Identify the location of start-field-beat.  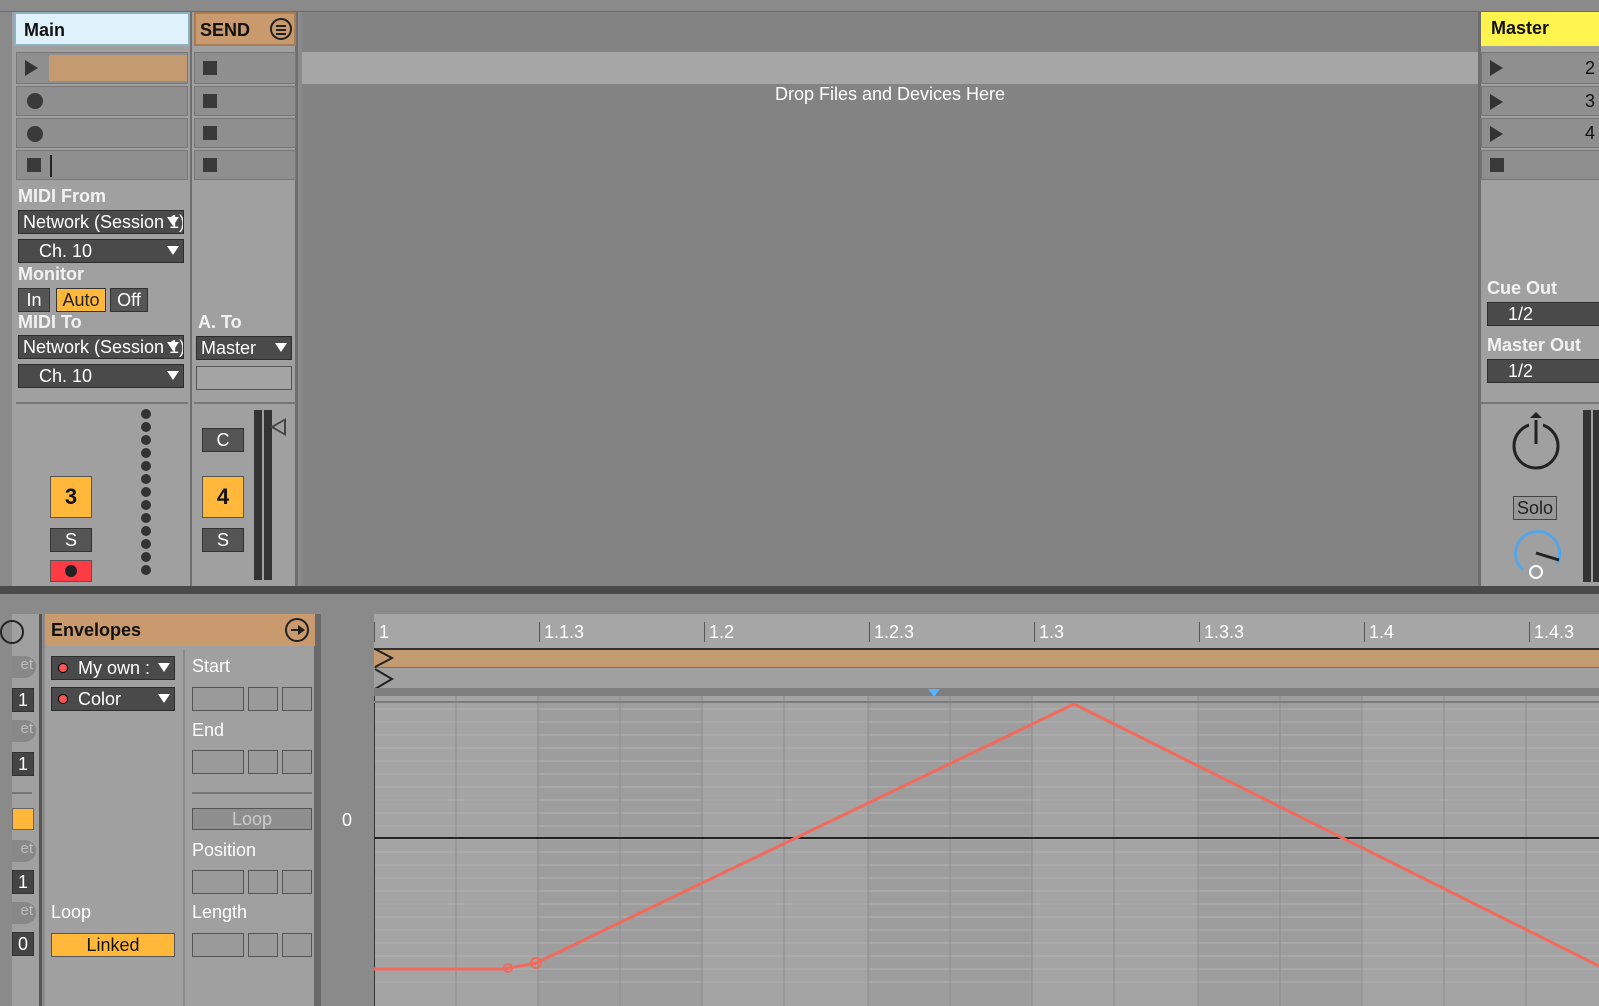
(263, 699).